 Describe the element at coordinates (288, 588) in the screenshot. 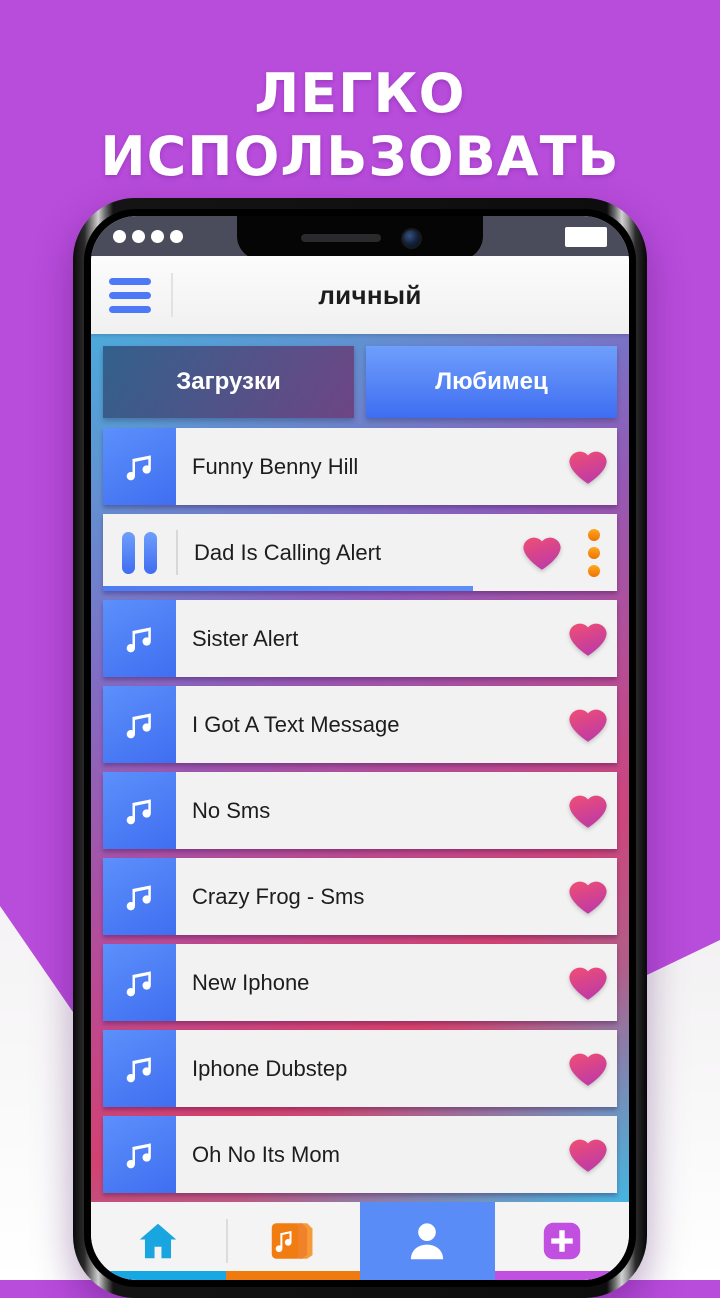

I see `playback-progress-fill` at that location.